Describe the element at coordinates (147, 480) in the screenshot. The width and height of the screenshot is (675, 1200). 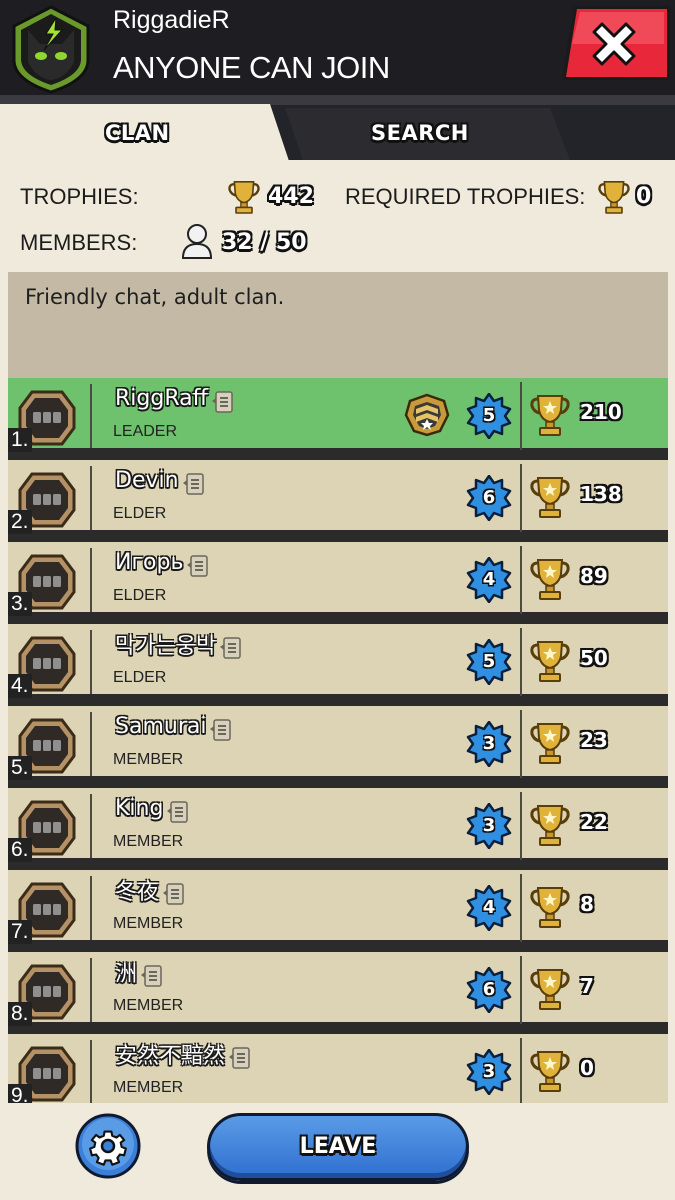
I see `member-name: Devin` at that location.